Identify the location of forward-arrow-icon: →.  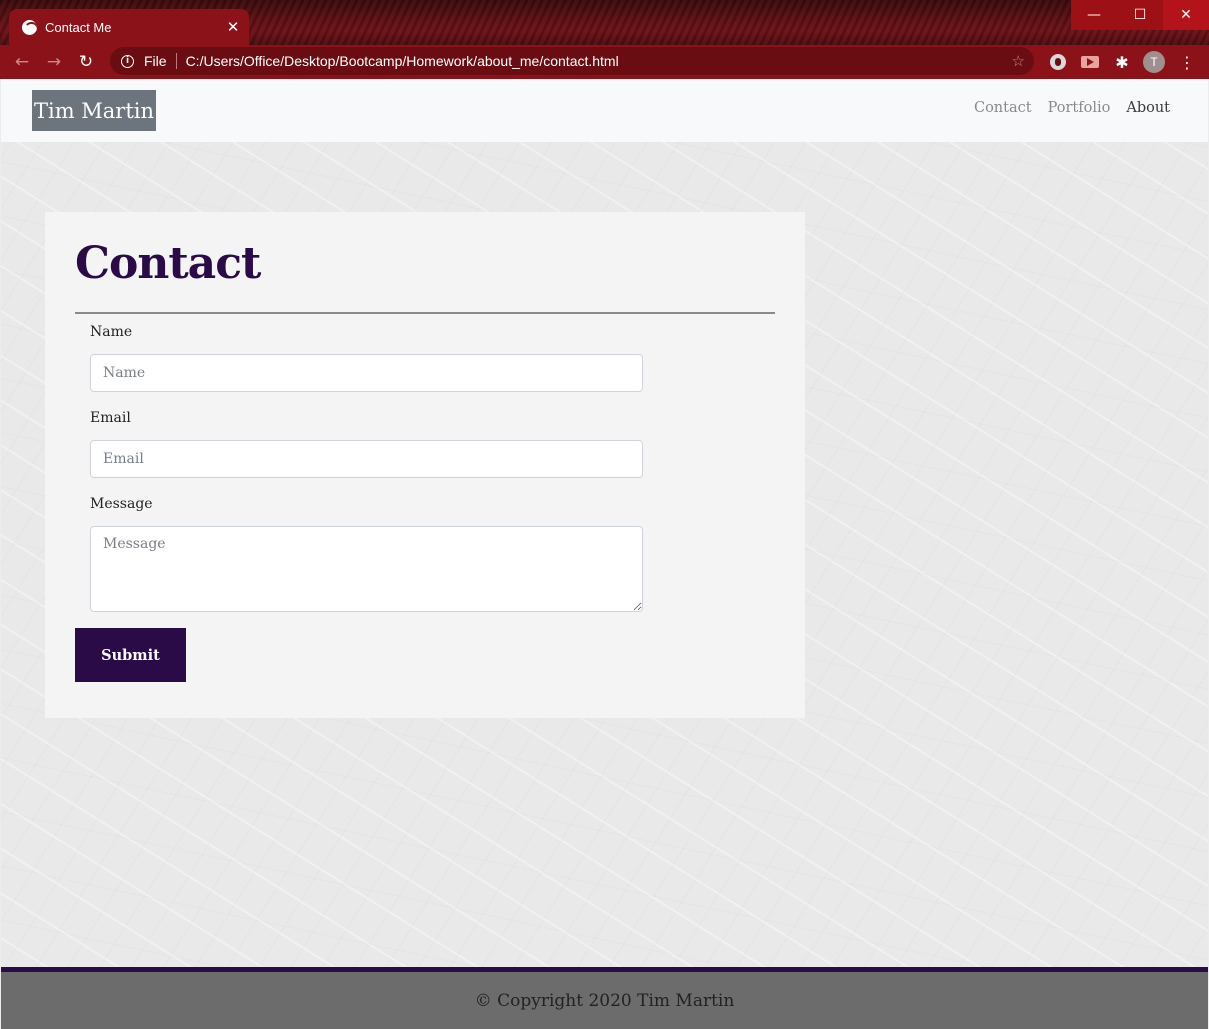
(54, 62).